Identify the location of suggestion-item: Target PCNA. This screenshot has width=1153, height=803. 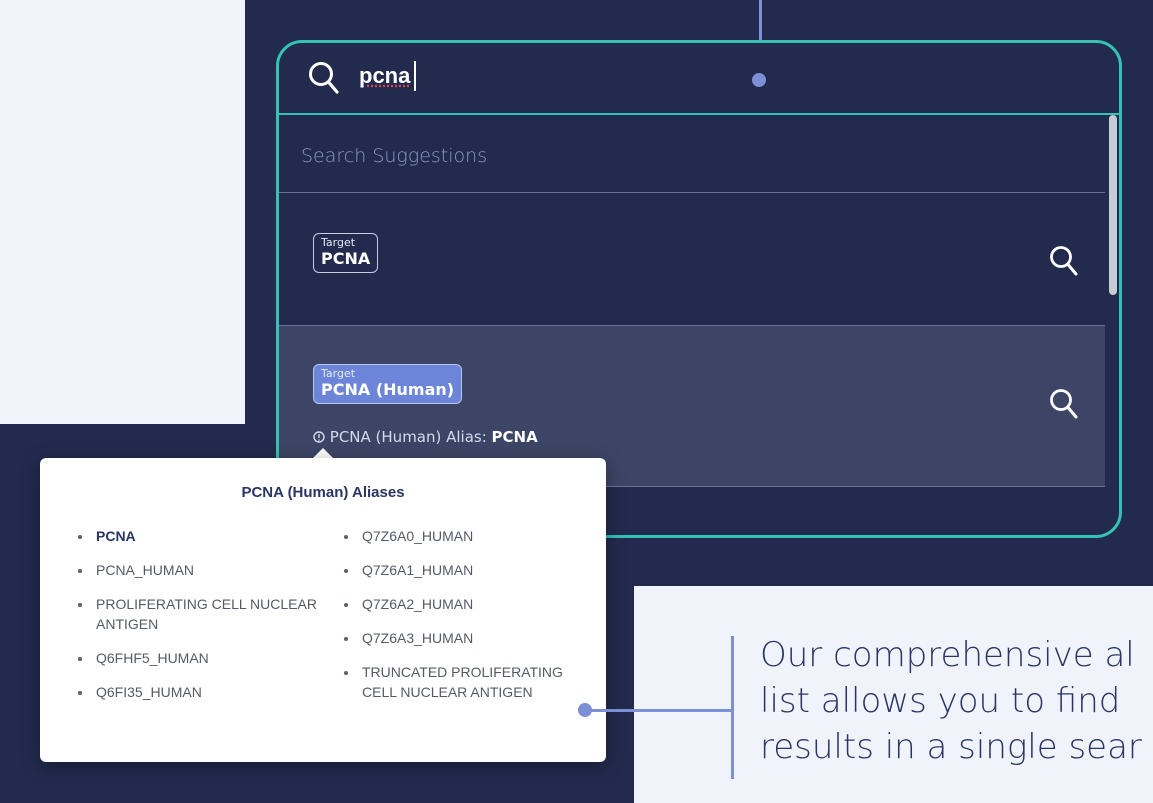
(692, 259).